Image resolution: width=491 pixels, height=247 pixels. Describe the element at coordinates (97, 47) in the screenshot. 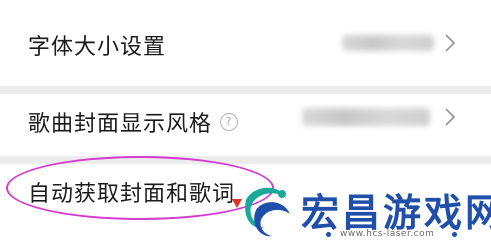

I see `settings-row-label: 字体大小设置` at that location.